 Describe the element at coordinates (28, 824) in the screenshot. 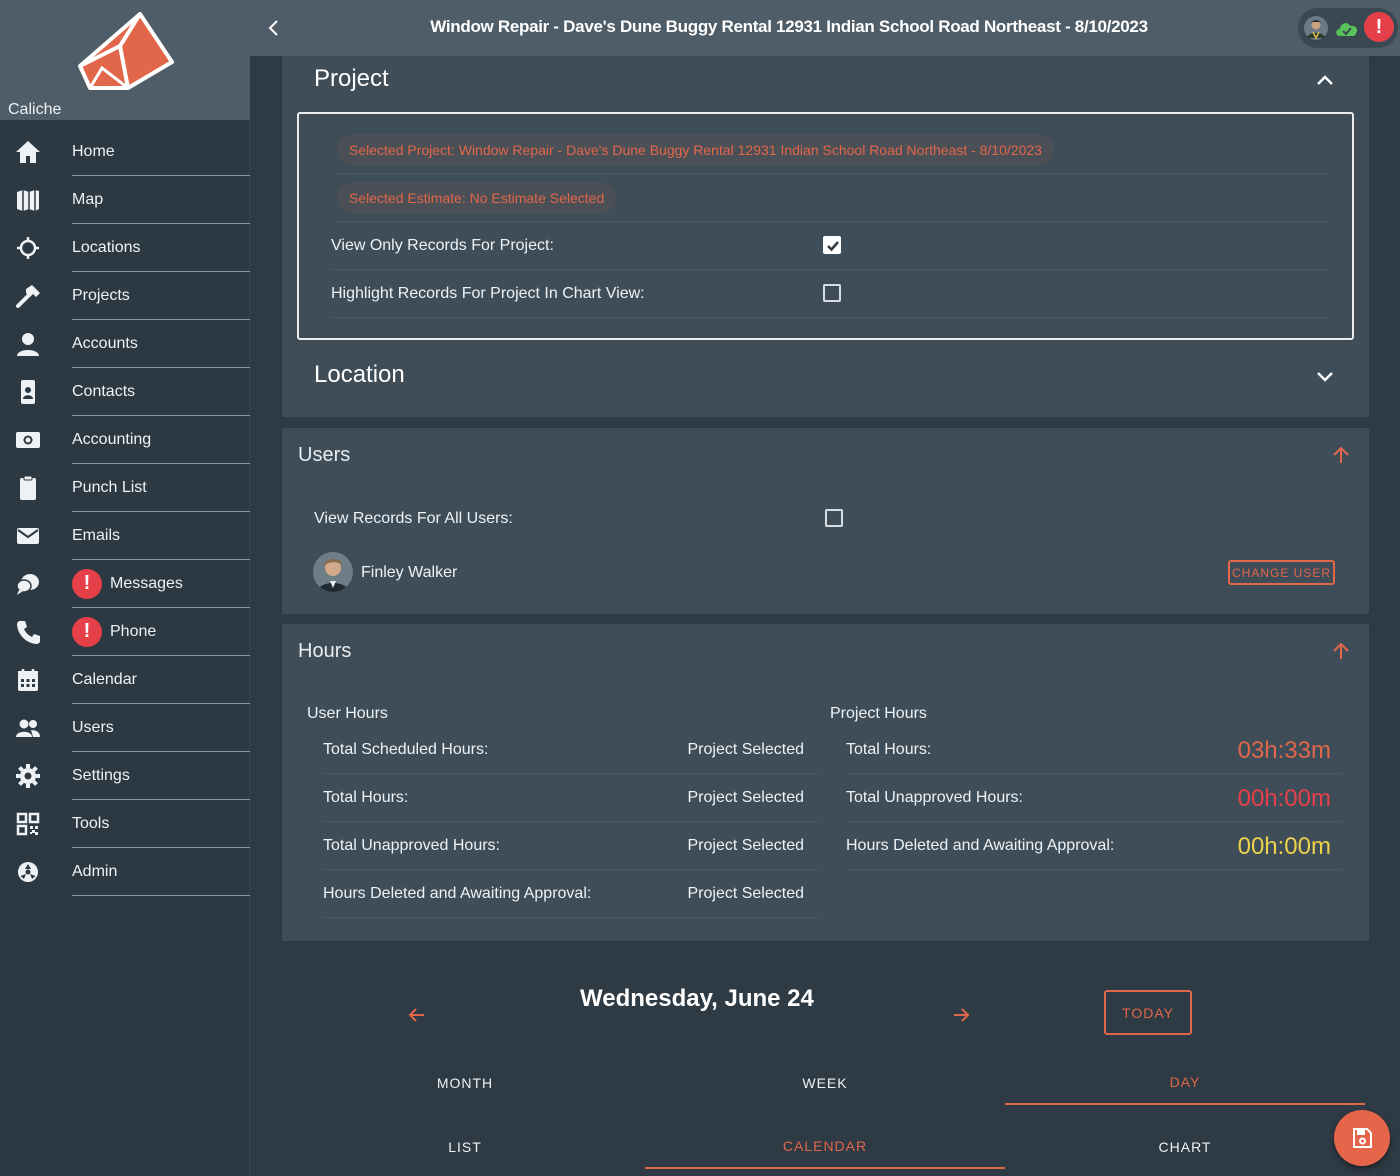

I see `qr-code-icon` at that location.